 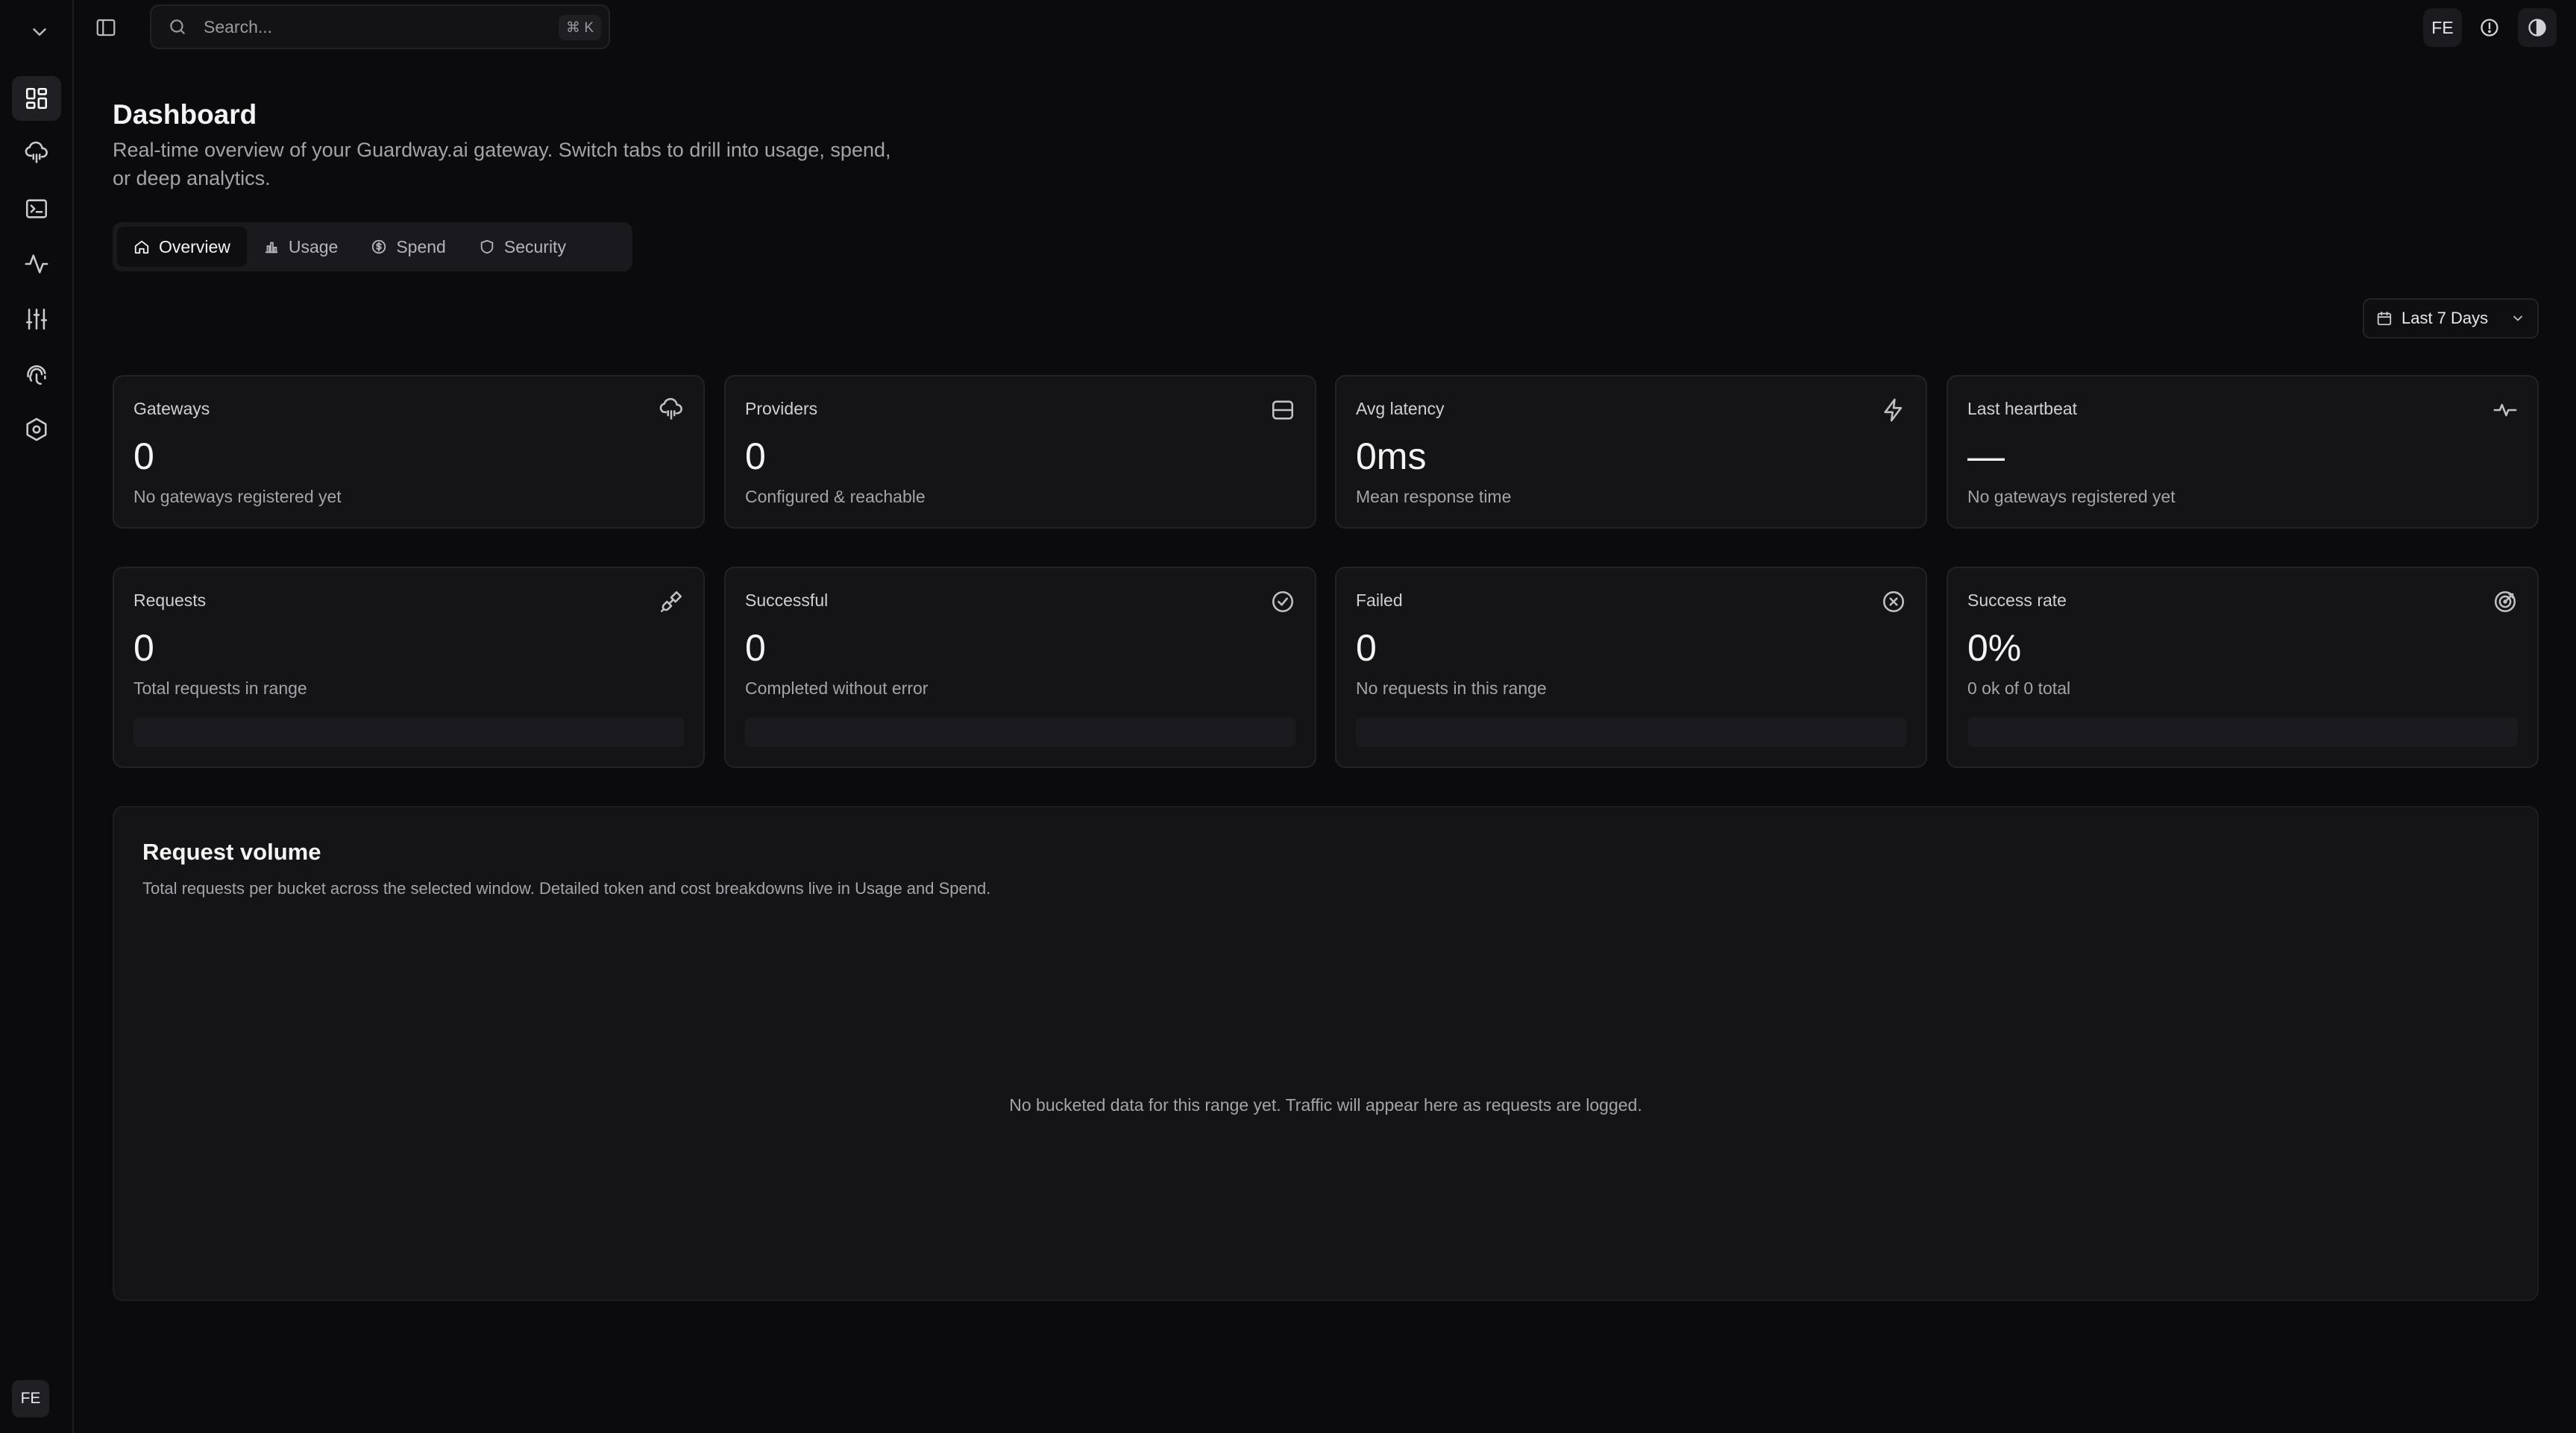 What do you see at coordinates (1020, 452) in the screenshot?
I see `stat-card-providers: Providers 0 Configured & reachable` at bounding box center [1020, 452].